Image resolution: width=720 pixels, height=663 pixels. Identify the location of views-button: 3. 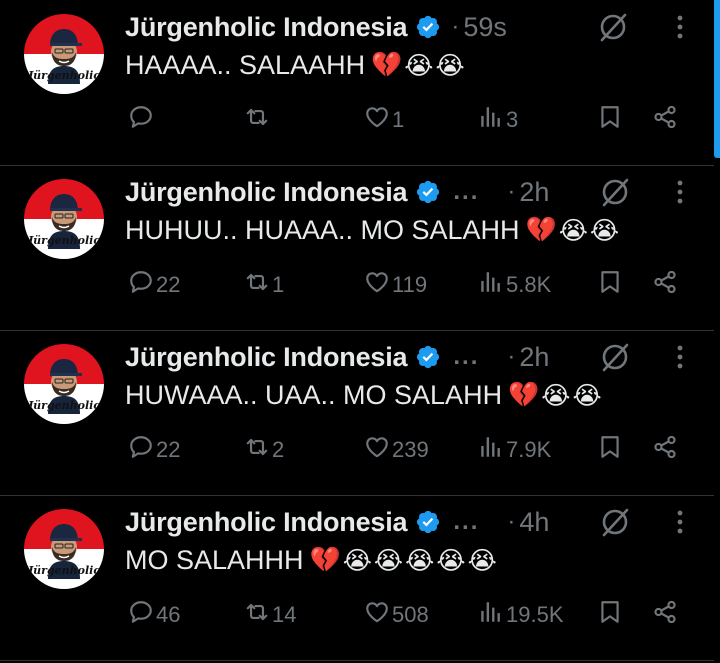
(498, 120).